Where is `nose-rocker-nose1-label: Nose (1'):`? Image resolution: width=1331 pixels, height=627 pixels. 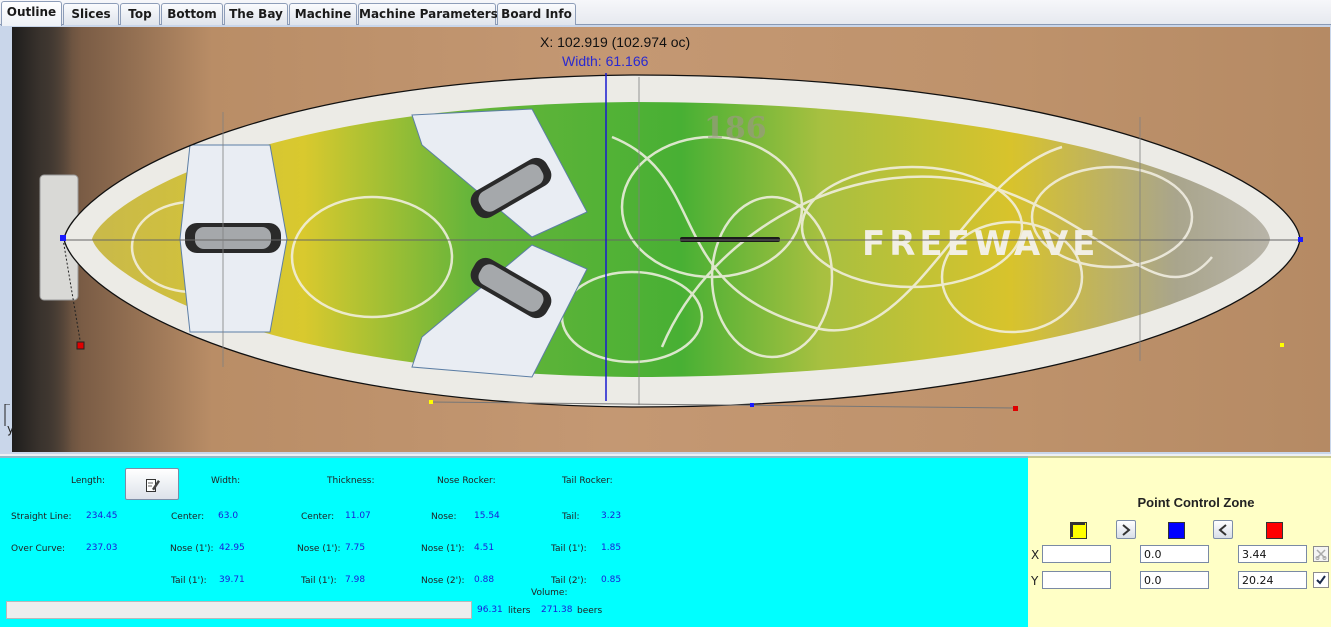 nose-rocker-nose1-label: Nose (1'): is located at coordinates (443, 549).